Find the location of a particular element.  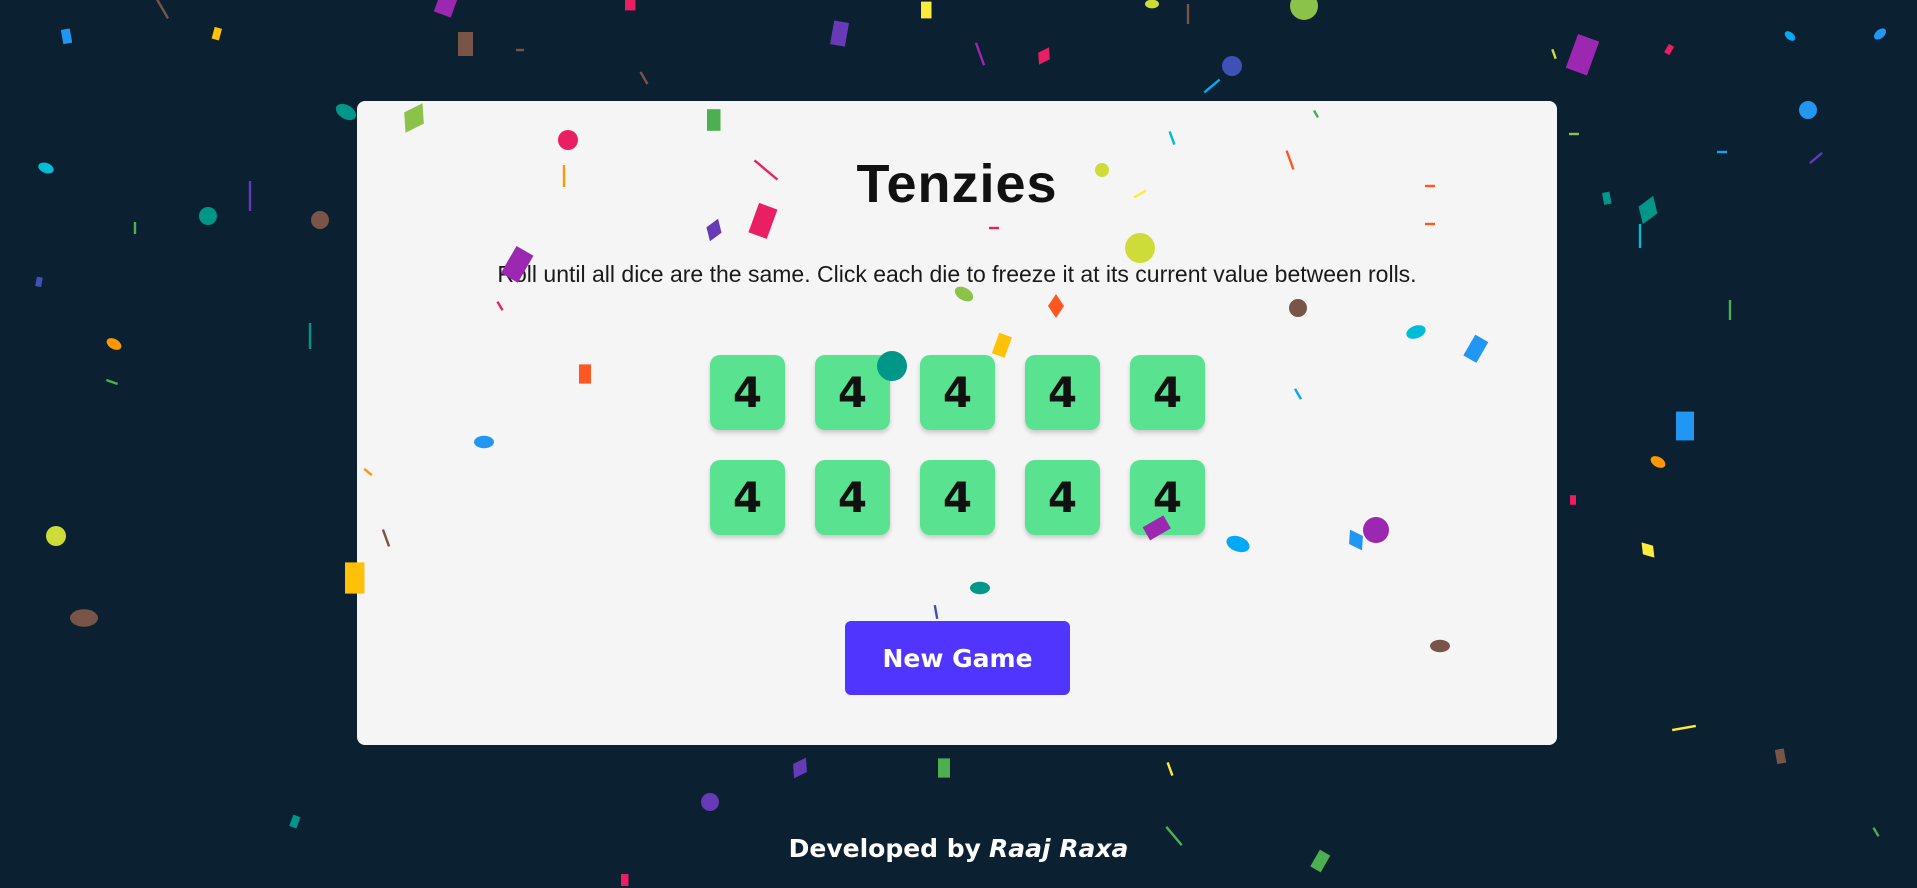

footer-credit: Developed by Raaj Raxa is located at coordinates (958, 848).